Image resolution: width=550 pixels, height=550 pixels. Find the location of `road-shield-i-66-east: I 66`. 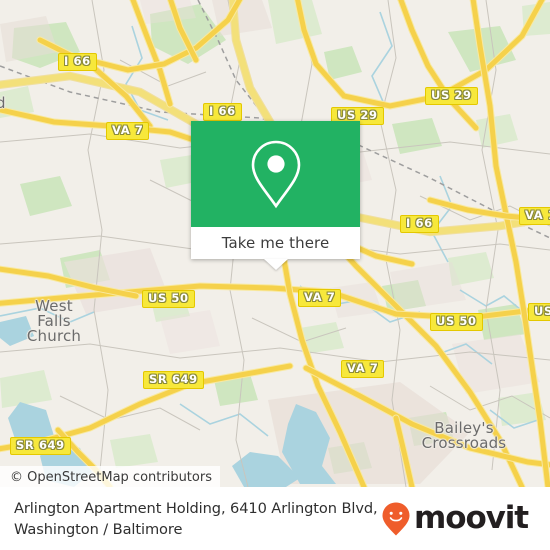

road-shield-i-66-east: I 66 is located at coordinates (419, 224).